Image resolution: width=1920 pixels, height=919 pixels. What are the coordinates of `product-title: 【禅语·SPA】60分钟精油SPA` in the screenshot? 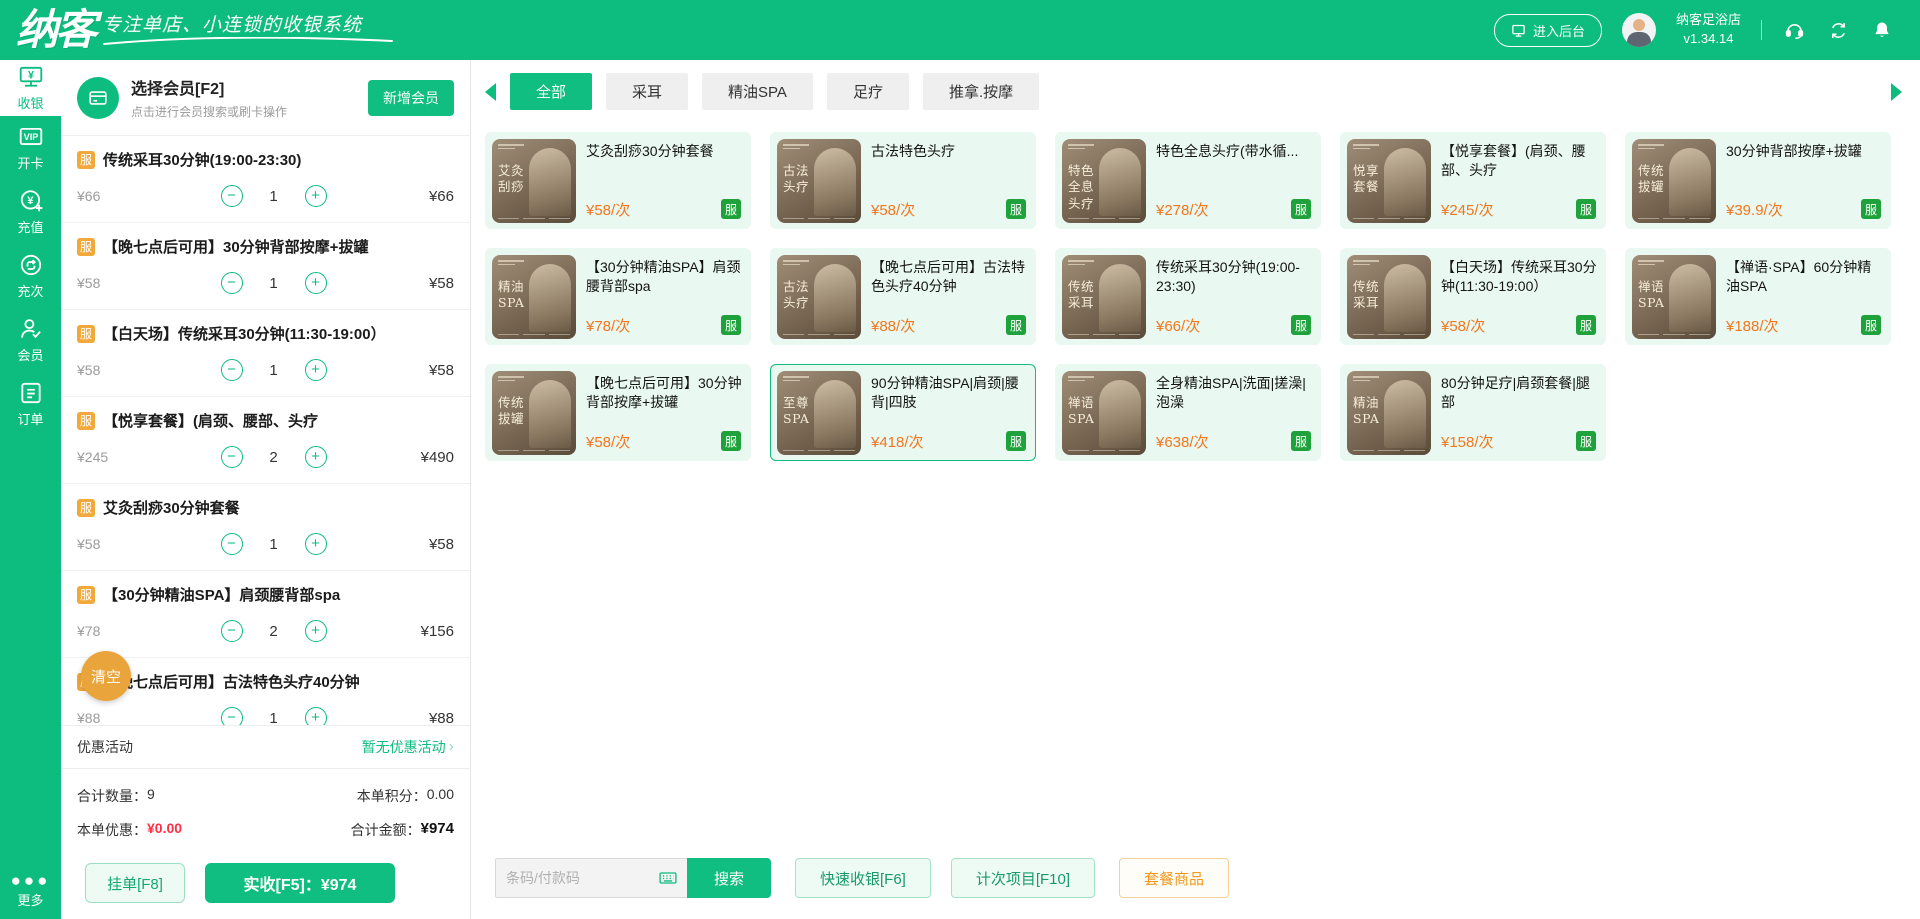 It's located at (1799, 276).